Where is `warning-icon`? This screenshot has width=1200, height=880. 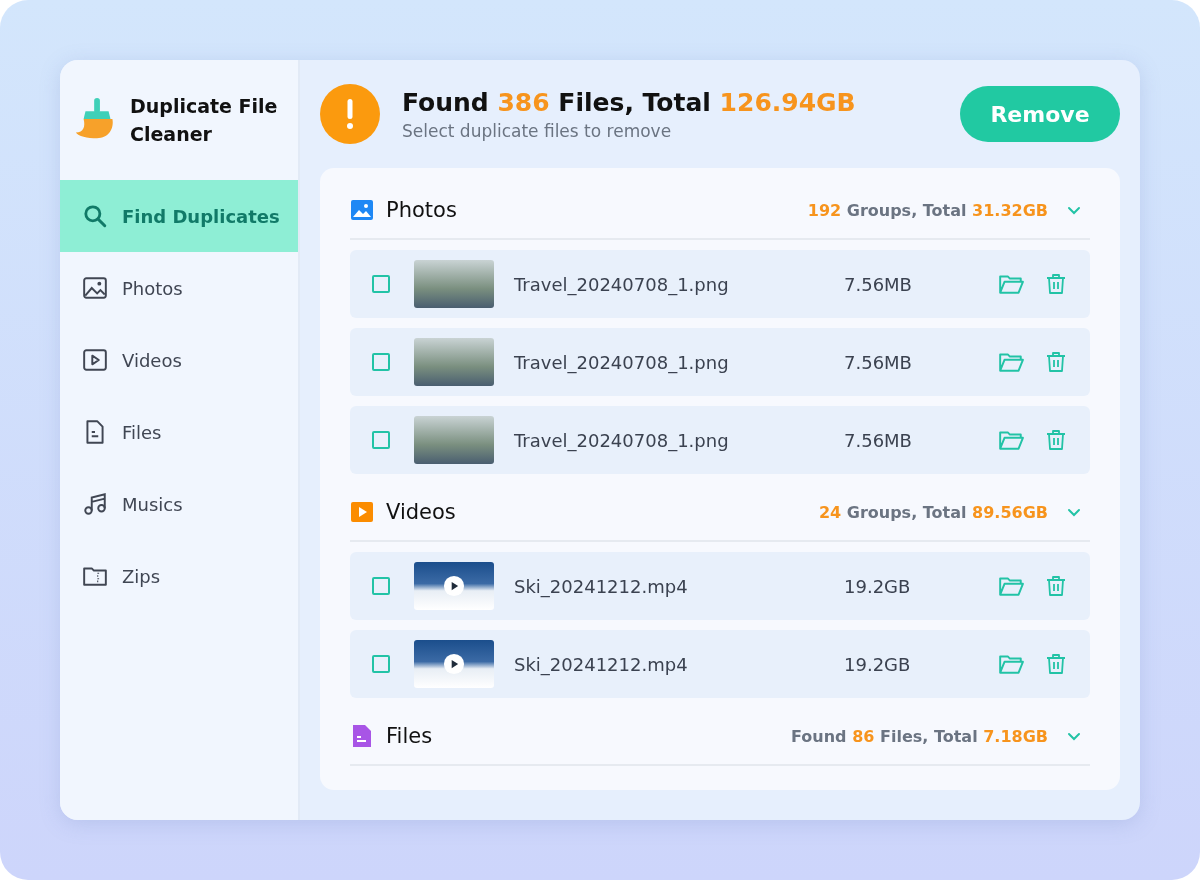 warning-icon is located at coordinates (350, 114).